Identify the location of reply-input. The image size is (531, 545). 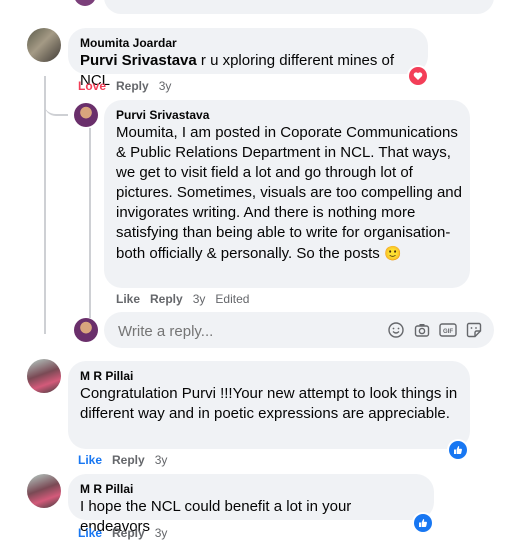
(243, 331).